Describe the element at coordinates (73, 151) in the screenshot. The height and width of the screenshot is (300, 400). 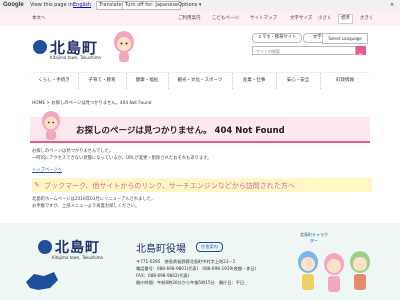
I see `not-found-message: お探しのページは見つかりませんでした。` at that location.